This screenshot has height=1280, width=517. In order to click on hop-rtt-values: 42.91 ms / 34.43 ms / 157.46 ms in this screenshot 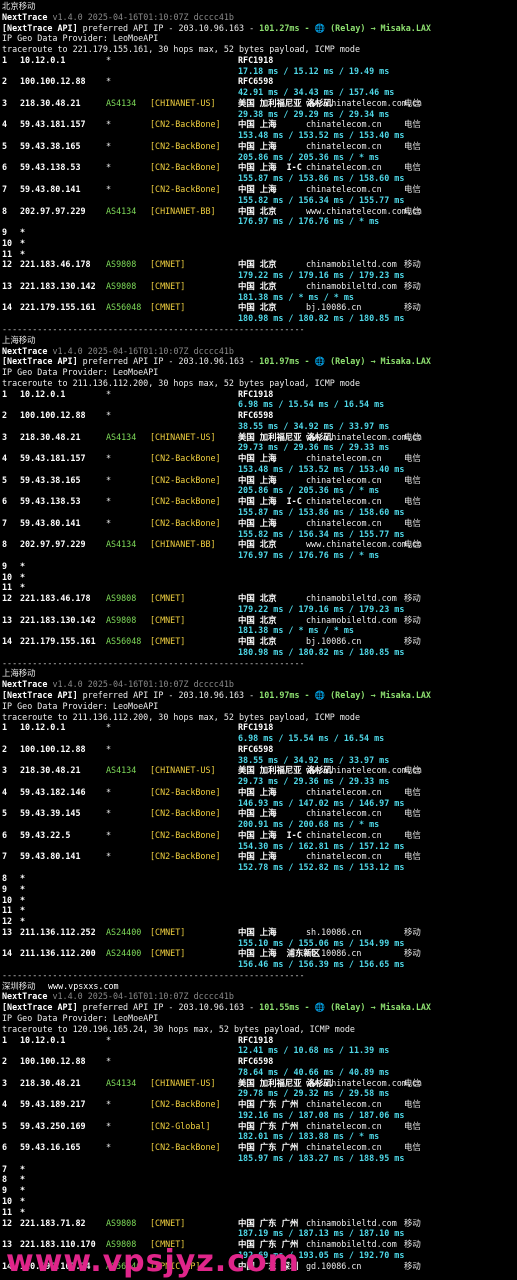, I will do `click(316, 92)`.